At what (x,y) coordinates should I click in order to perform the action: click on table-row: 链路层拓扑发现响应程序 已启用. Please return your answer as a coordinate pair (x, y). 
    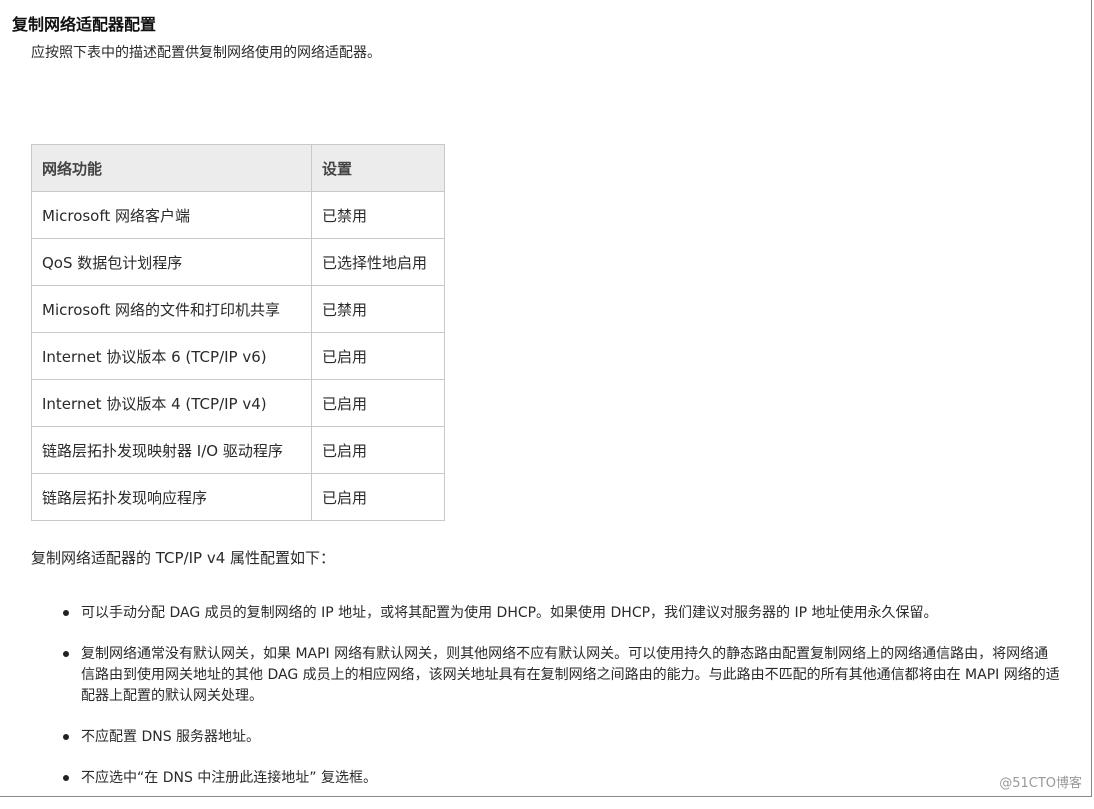
    Looking at the image, I should click on (238, 497).